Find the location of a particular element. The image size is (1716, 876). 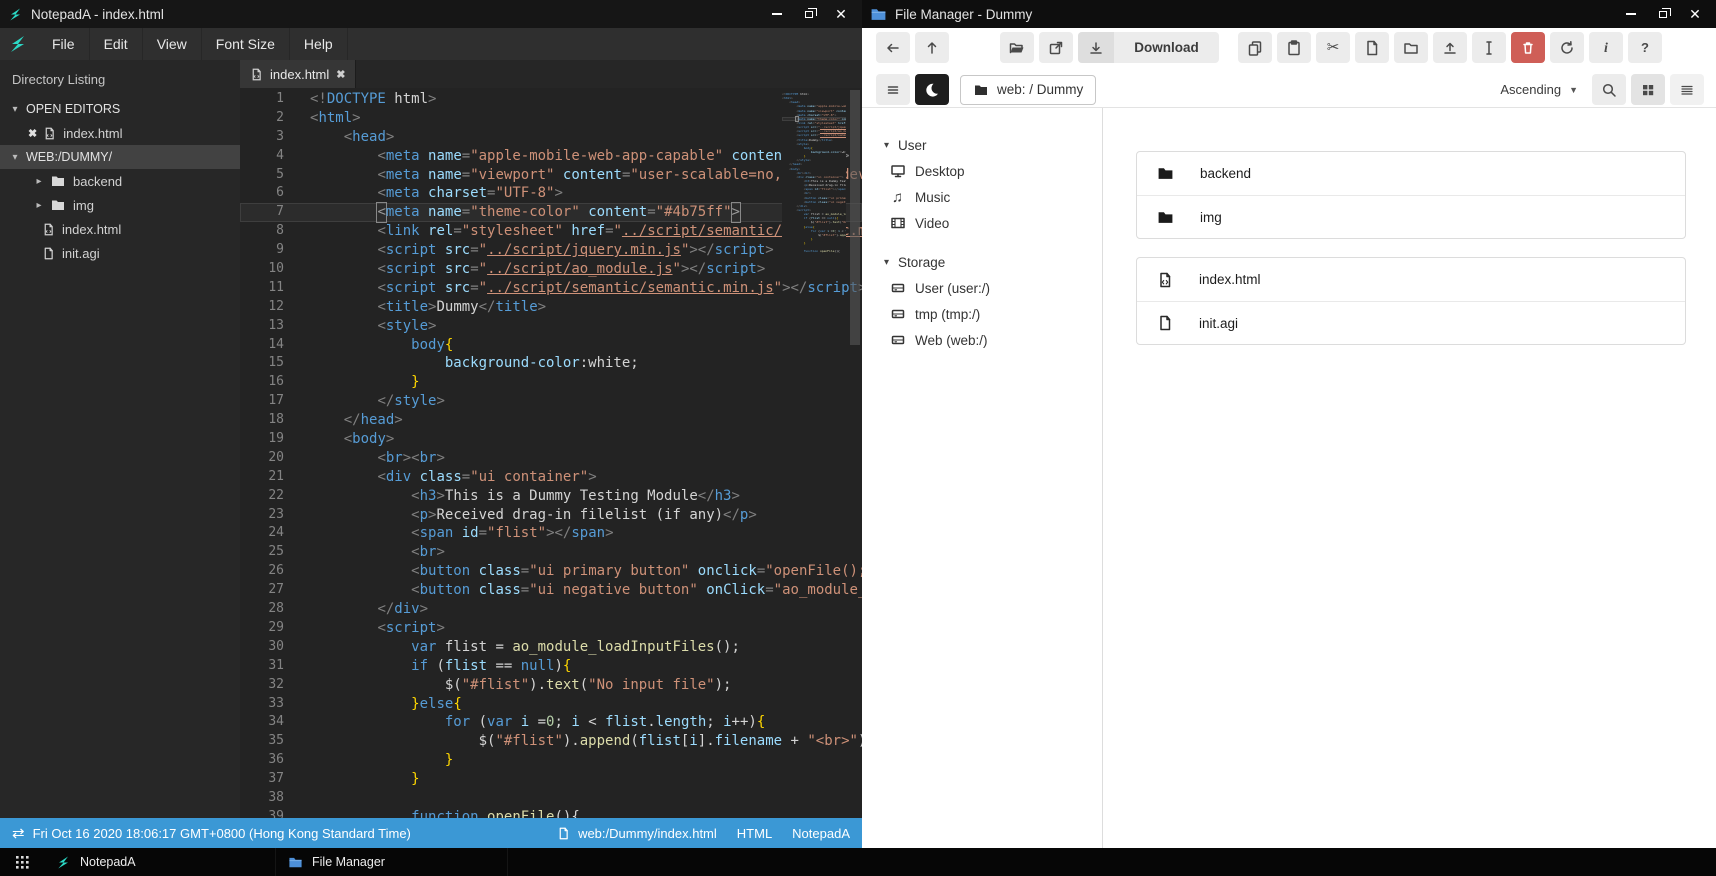

sidebar-item-desktop: Desktop is located at coordinates (982, 171).